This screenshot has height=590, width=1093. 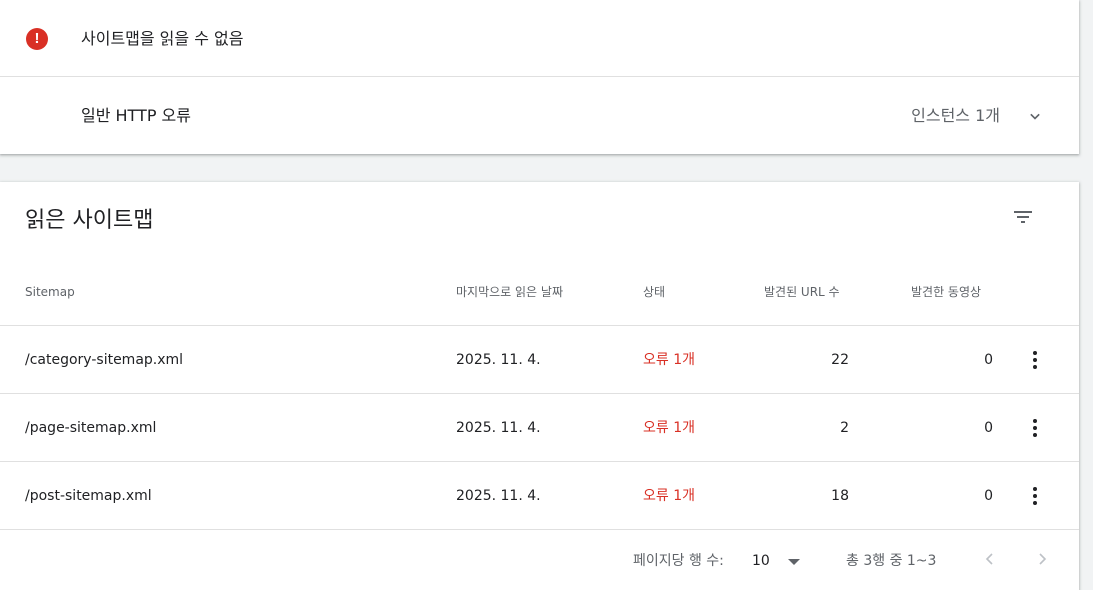 What do you see at coordinates (509, 292) in the screenshot?
I see `column-header-last-read: 마지막으로 읽은 날짜` at bounding box center [509, 292].